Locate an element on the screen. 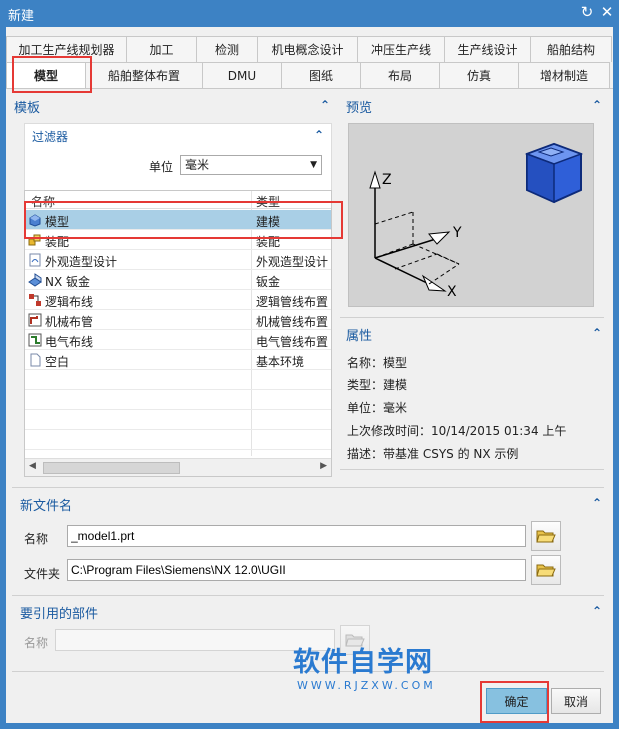  ok-button: 确定 is located at coordinates (516, 701).